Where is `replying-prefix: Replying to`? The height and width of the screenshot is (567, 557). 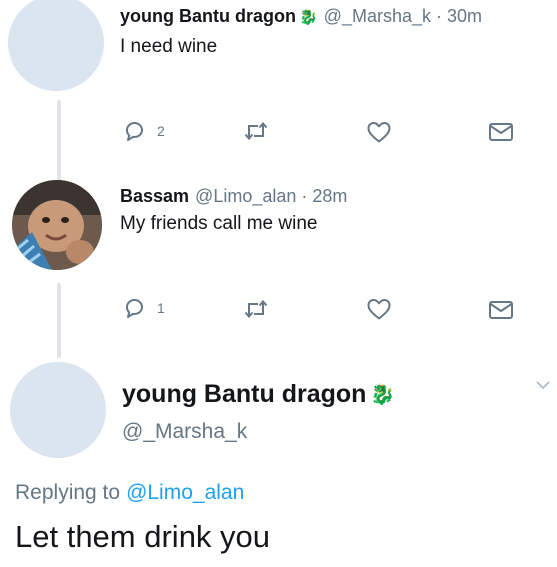 replying-prefix: Replying to is located at coordinates (68, 492).